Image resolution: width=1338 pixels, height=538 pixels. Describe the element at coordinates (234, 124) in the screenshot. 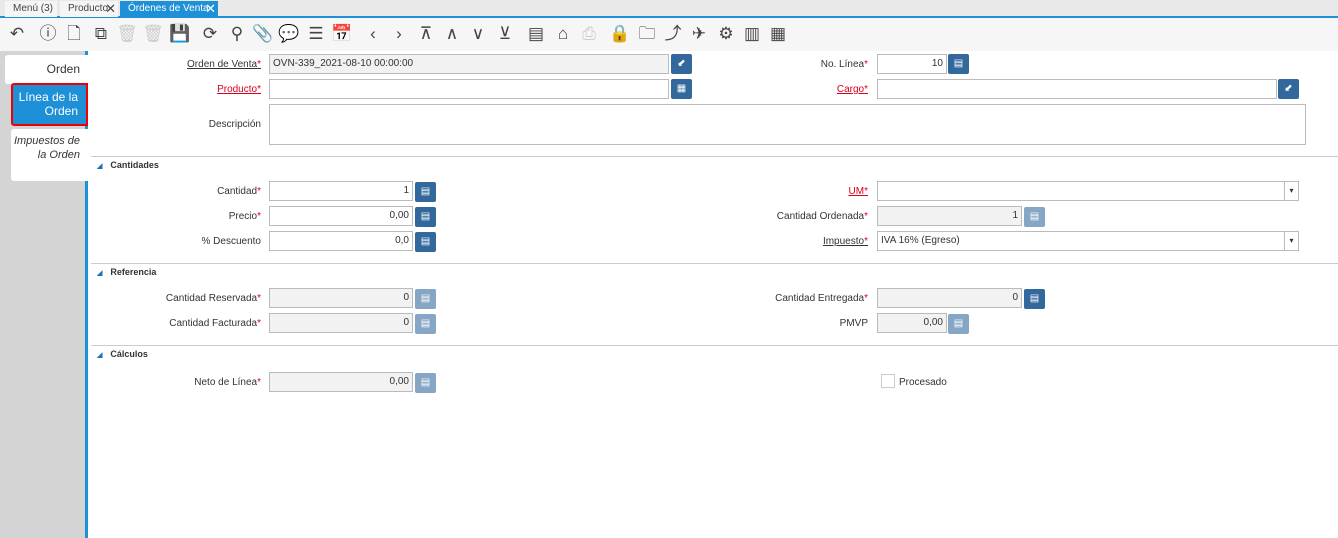

I see `descripcion-label: Descripción` at that location.